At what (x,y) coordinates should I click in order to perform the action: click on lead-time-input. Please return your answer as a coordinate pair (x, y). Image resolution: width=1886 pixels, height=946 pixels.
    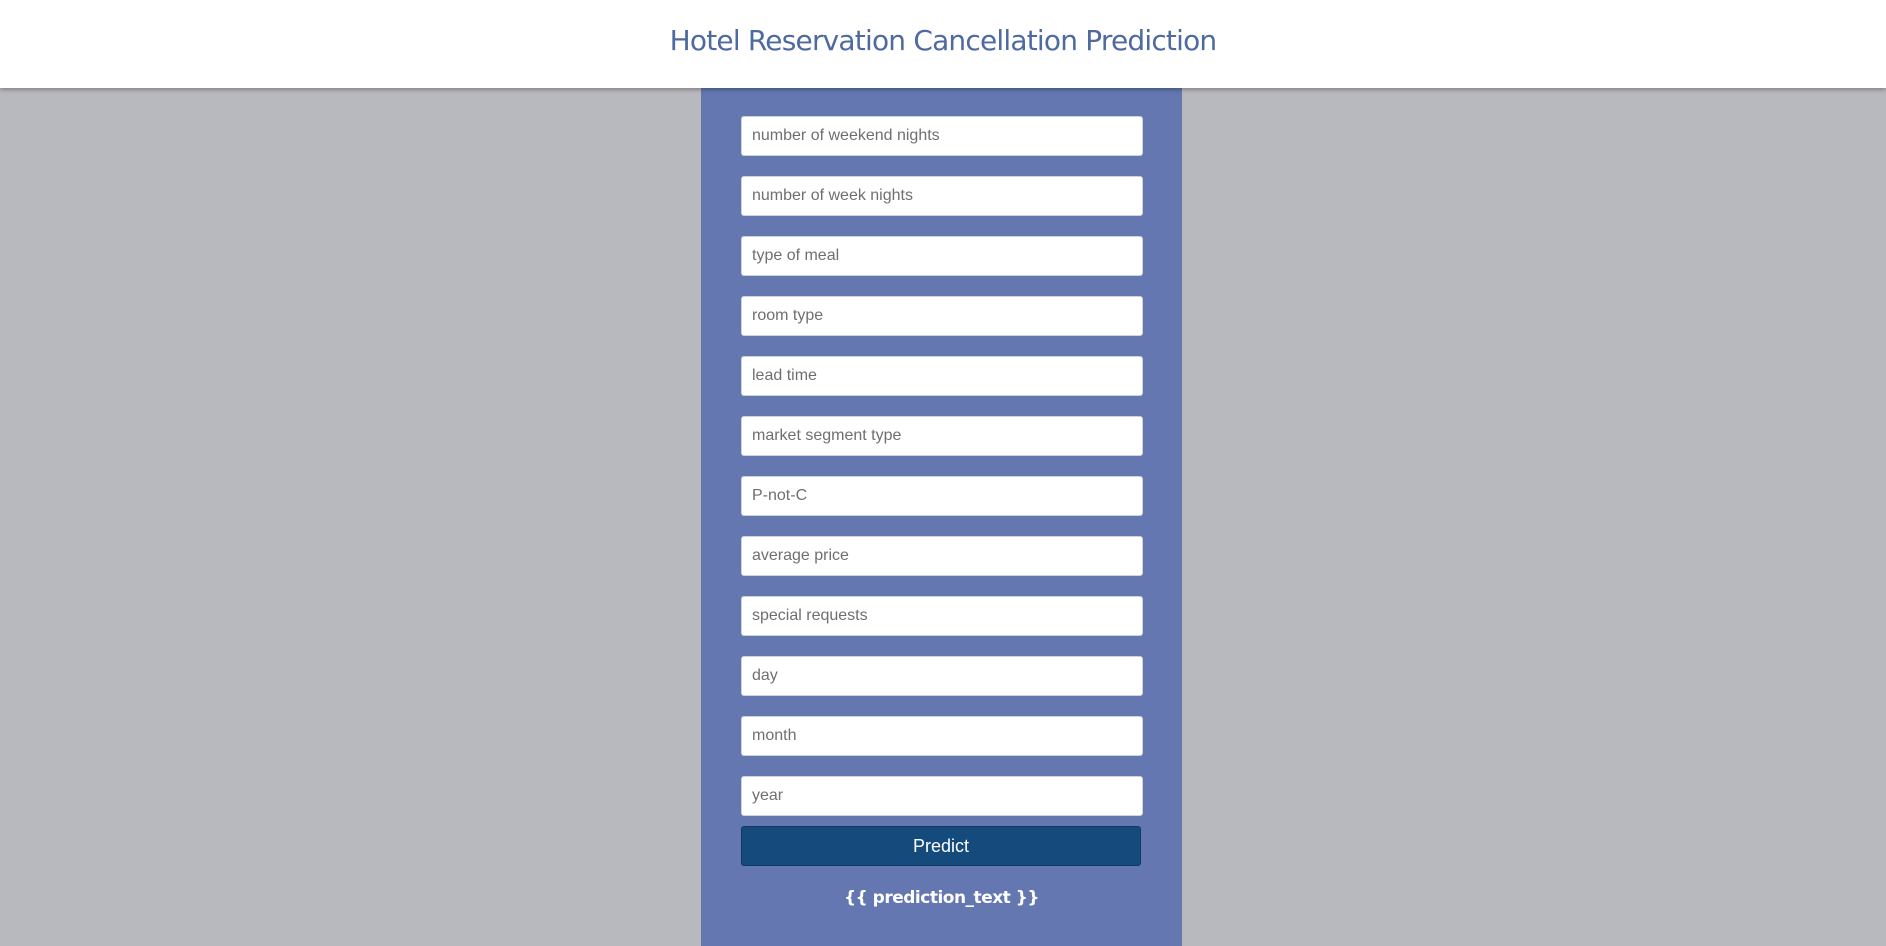
    Looking at the image, I should click on (942, 376).